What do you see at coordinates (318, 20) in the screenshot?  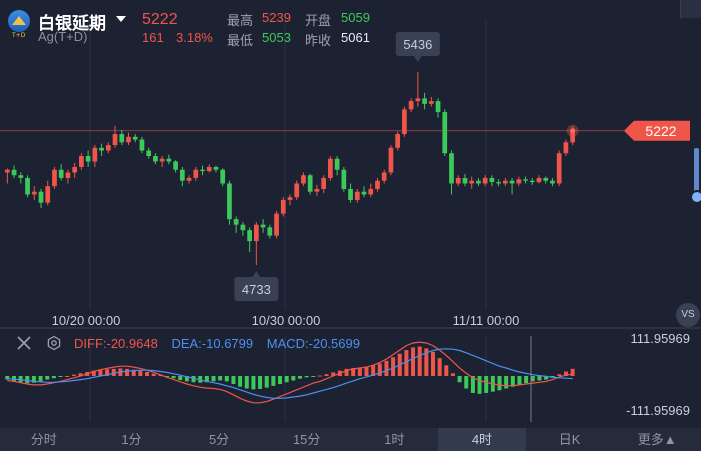 I see `open-label: 开盘` at bounding box center [318, 20].